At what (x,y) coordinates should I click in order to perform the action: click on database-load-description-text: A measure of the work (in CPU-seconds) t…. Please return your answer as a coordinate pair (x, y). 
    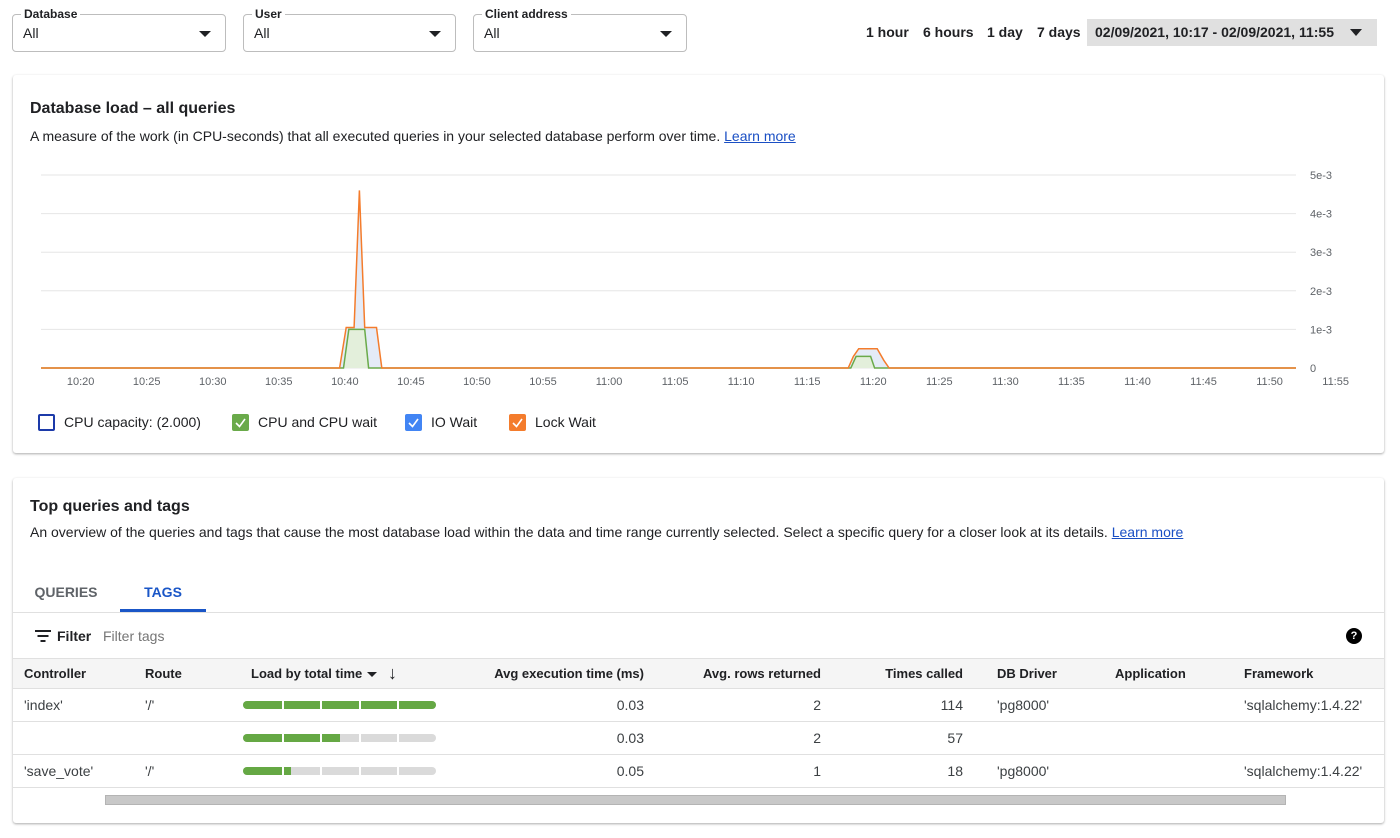
    Looking at the image, I should click on (375, 136).